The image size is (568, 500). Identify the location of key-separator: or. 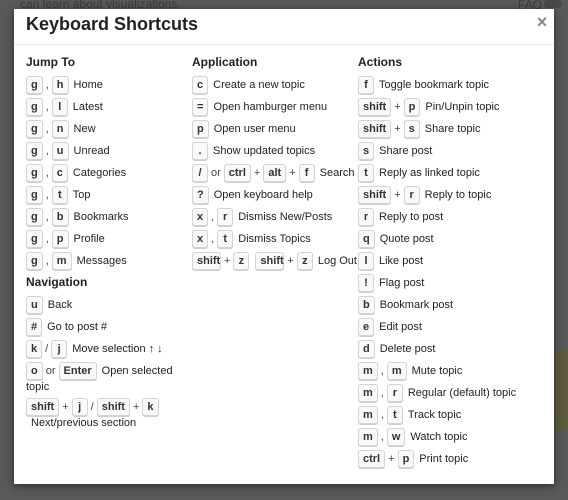
(216, 173).